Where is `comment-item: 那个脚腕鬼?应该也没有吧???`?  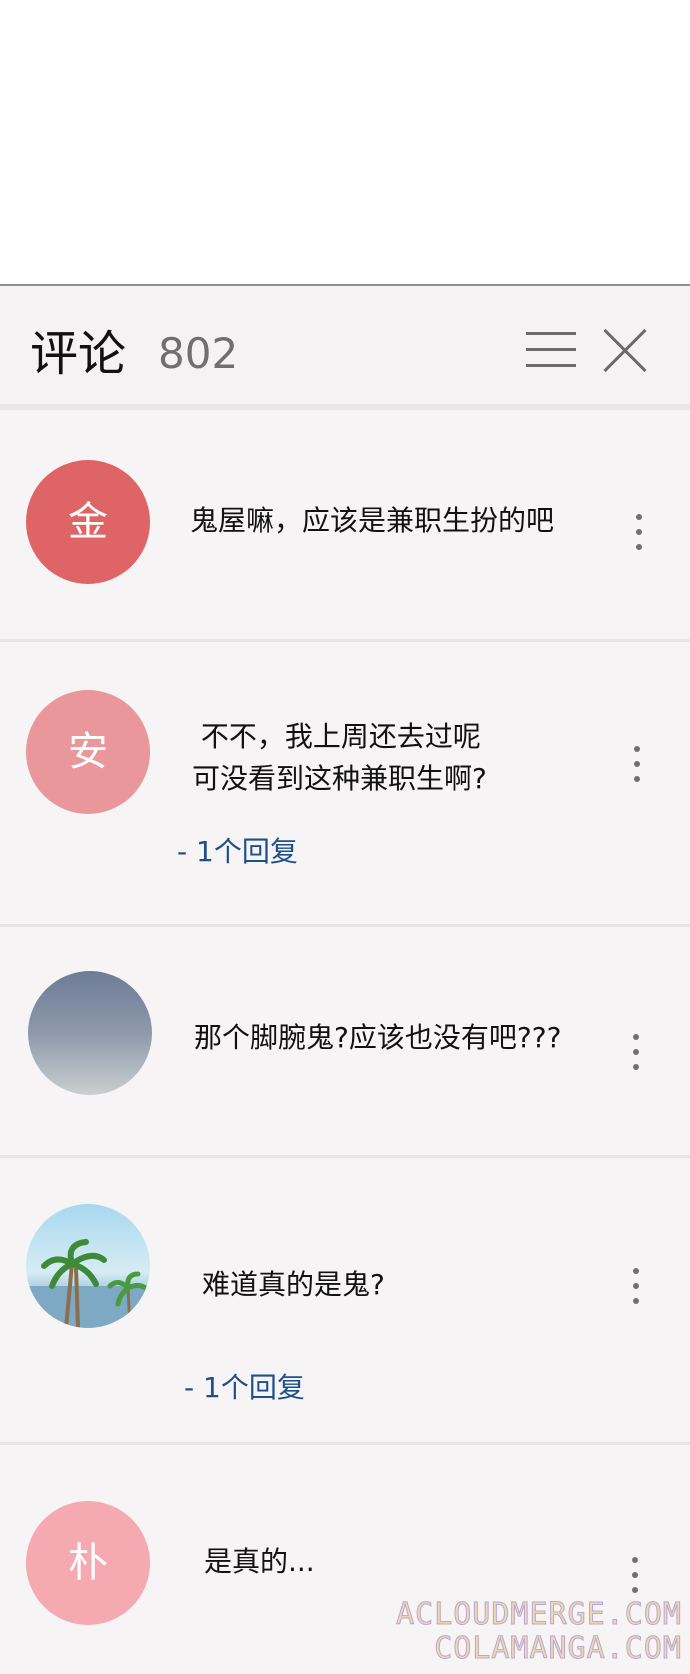 comment-item: 那个脚腕鬼?应该也没有吧??? is located at coordinates (345, 1042).